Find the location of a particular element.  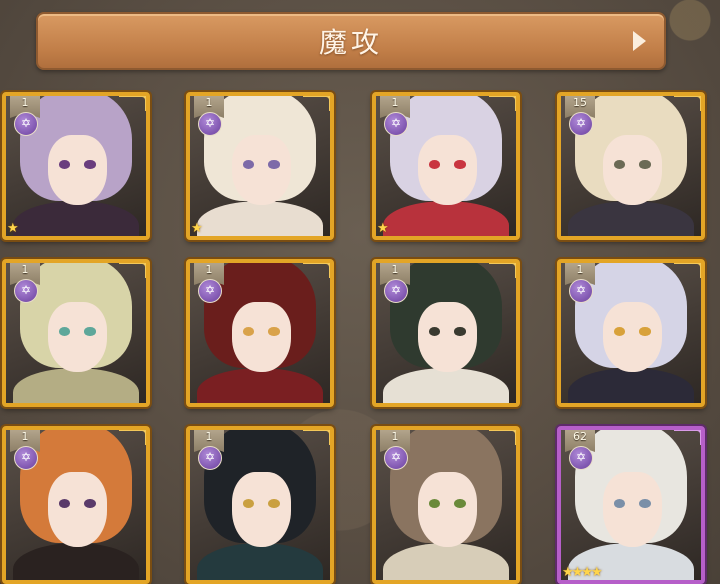

character-card: 15 ✡ is located at coordinates (631, 166).